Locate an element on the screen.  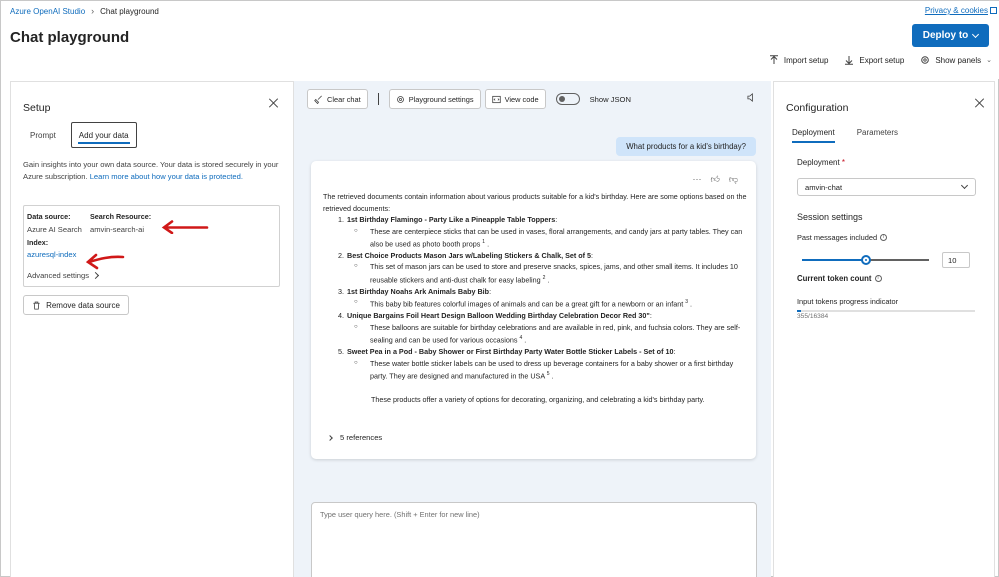
progress-label: Input tokens progress indicator is located at coordinates (848, 301).